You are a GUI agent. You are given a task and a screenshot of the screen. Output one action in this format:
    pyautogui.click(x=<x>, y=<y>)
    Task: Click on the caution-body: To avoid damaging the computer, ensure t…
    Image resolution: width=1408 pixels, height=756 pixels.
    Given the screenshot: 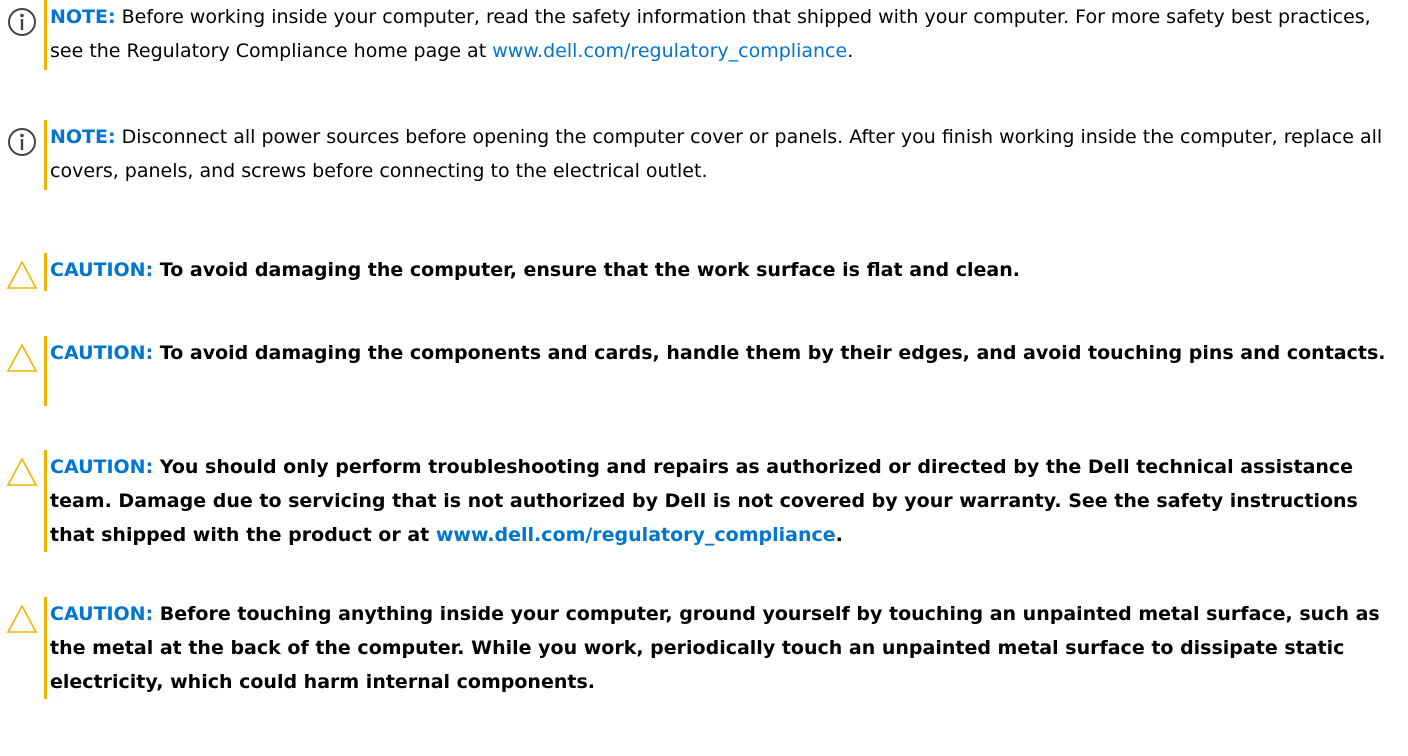 What is the action you would take?
    pyautogui.click(x=586, y=270)
    